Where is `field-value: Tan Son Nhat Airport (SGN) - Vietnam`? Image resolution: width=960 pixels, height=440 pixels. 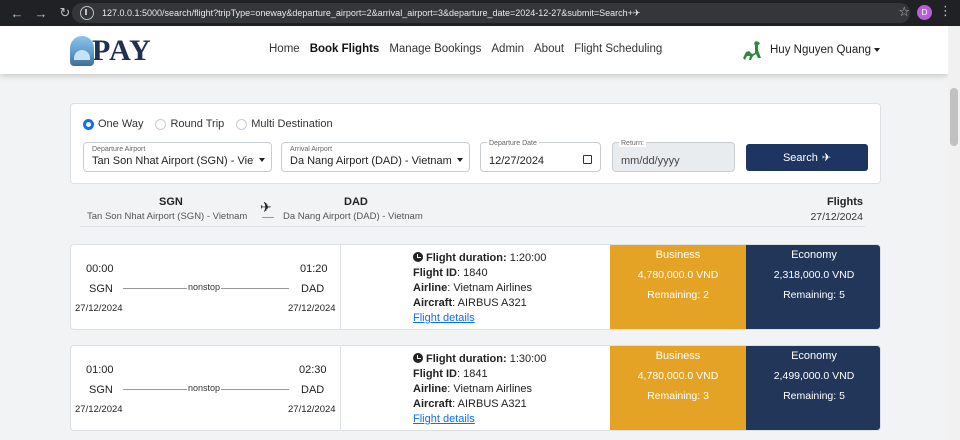 field-value: Tan Son Nhat Airport (SGN) - Vietnam is located at coordinates (173, 161).